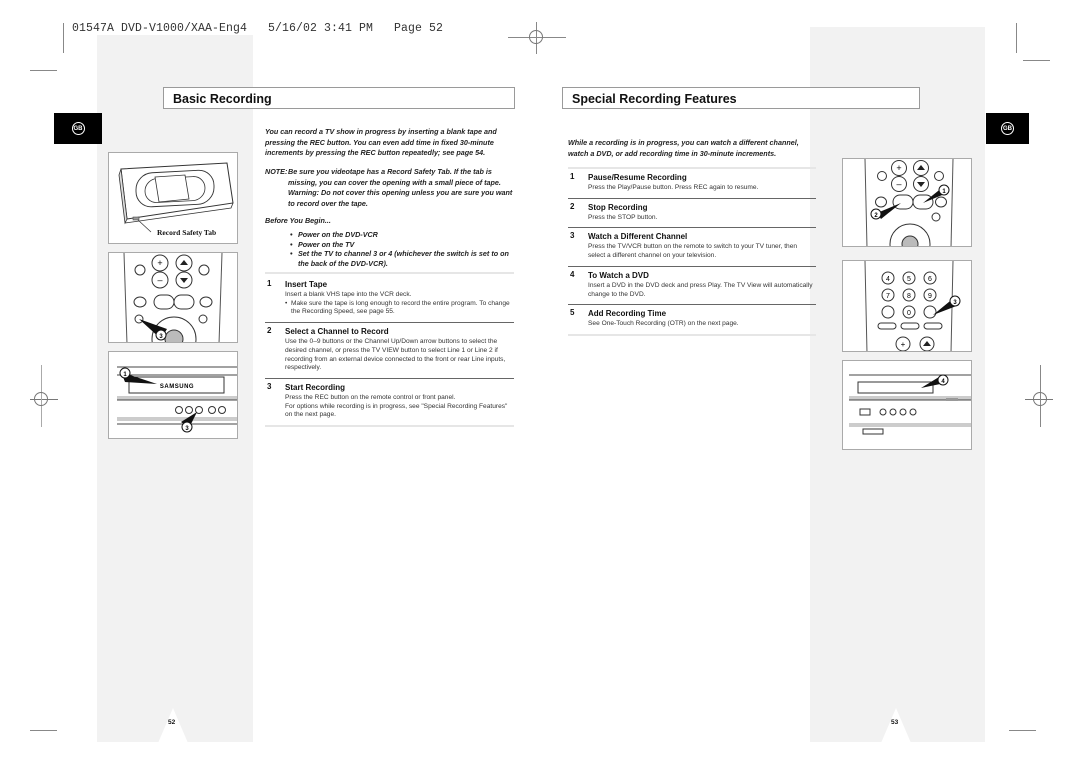 This screenshot has height=763, width=1080. What do you see at coordinates (637, 177) in the screenshot?
I see `step-title: Pause/Resume Recording` at bounding box center [637, 177].